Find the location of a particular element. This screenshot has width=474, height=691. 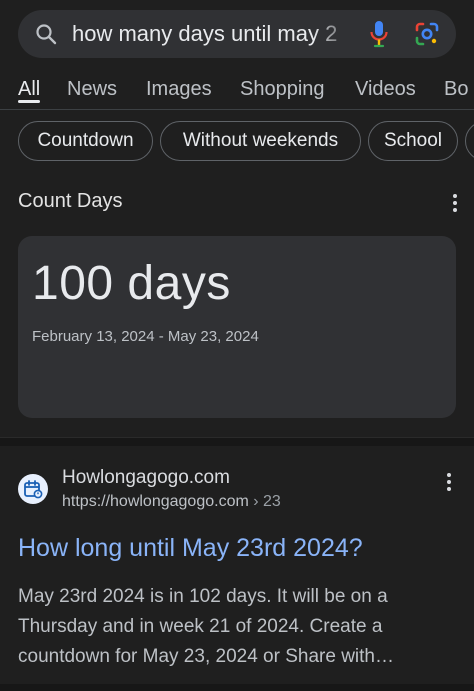

search-tabs: All News Images Shopping Videos Bo is located at coordinates (237, 90).